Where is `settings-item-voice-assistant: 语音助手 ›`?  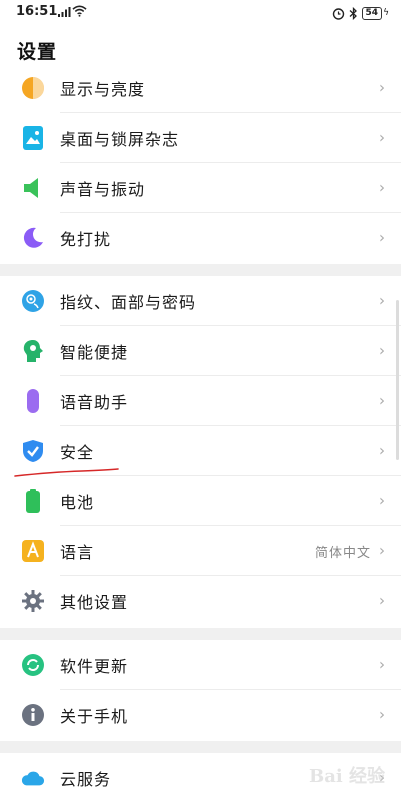 settings-item-voice-assistant: 语音助手 › is located at coordinates (200, 401).